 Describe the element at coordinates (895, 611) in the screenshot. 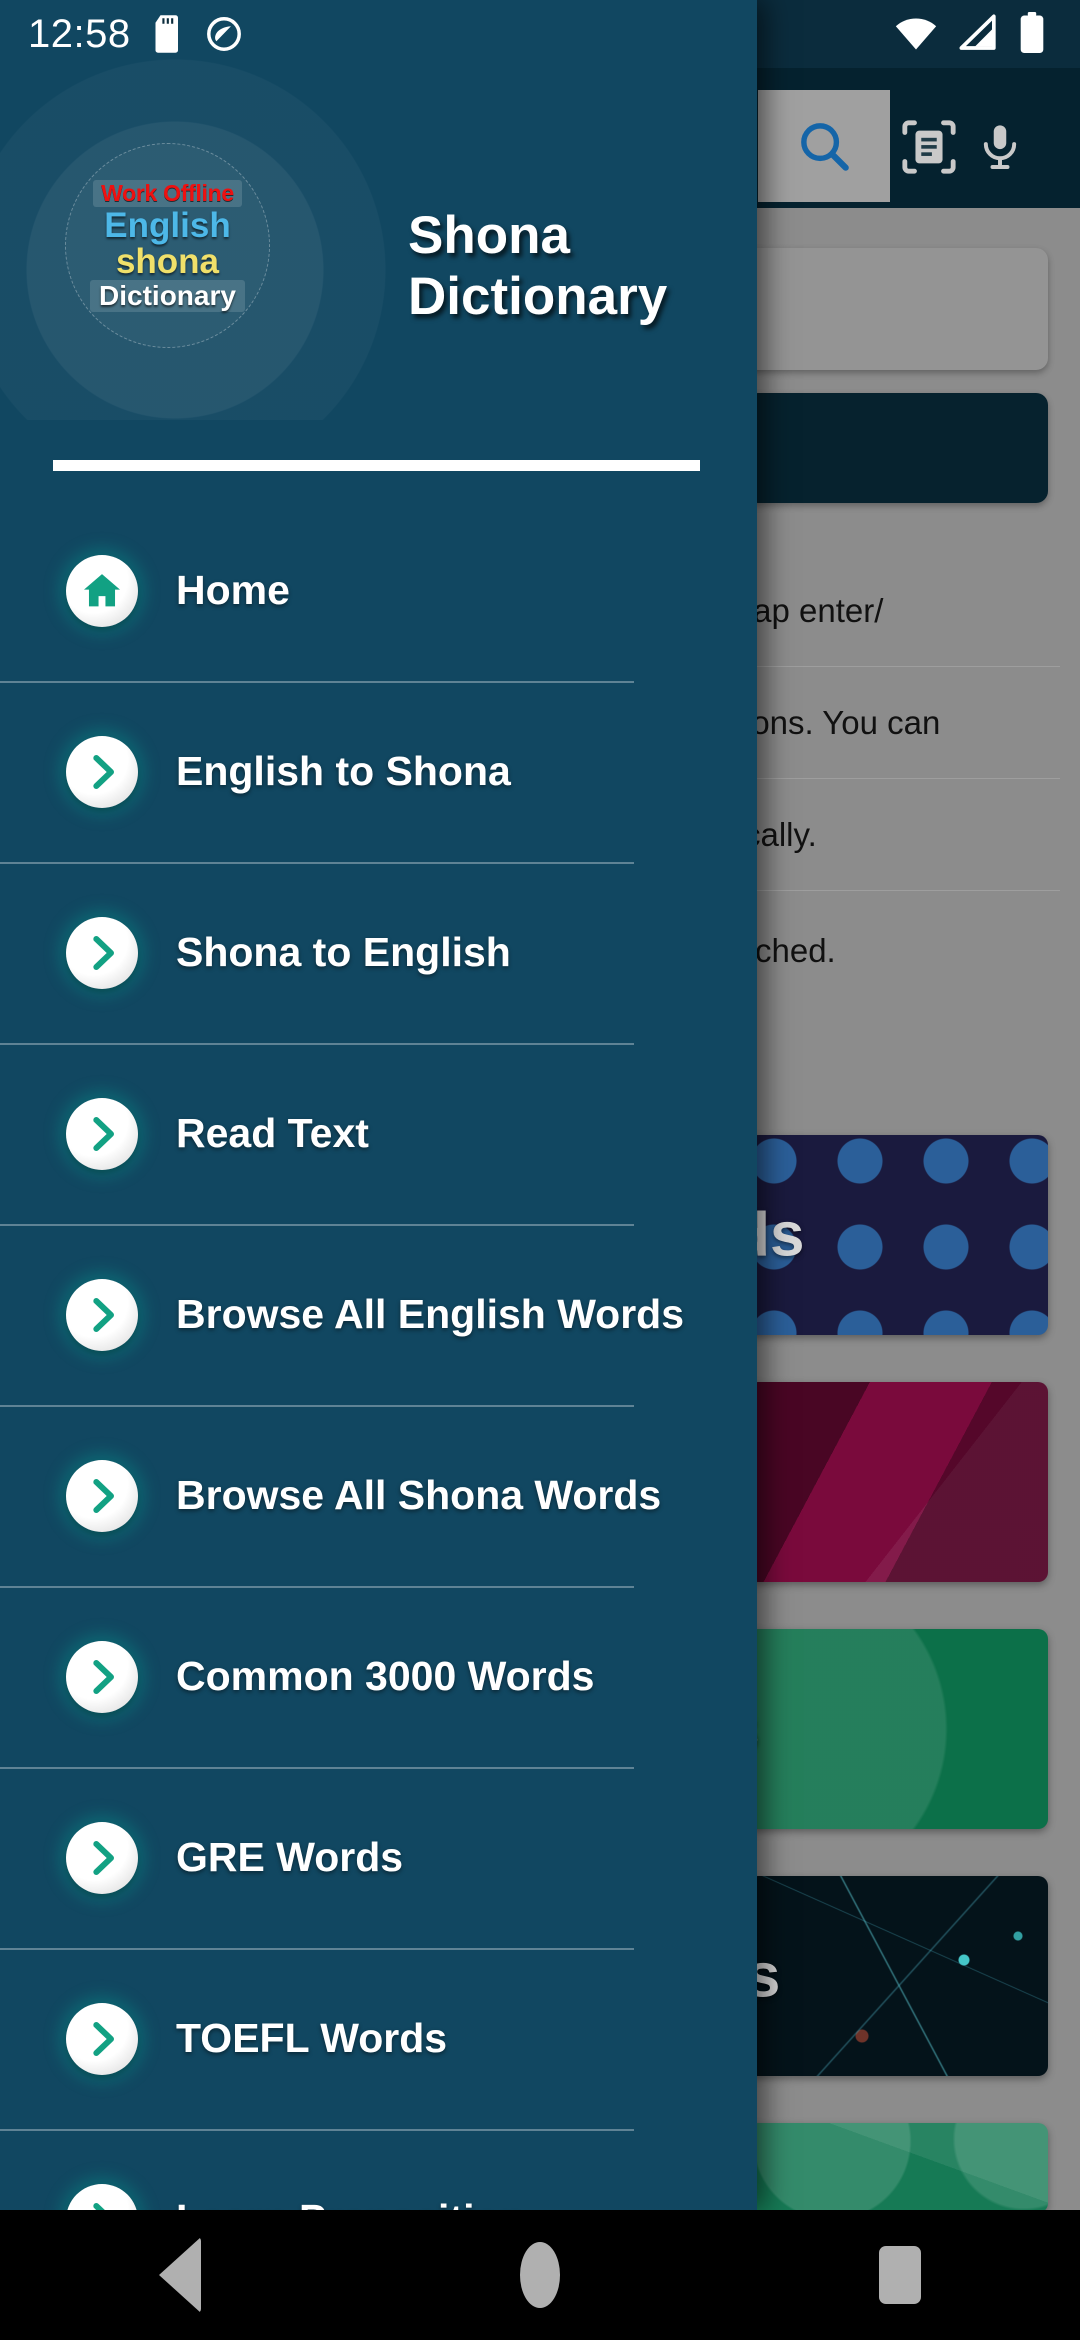

I see `tip-row: tap enter/` at that location.